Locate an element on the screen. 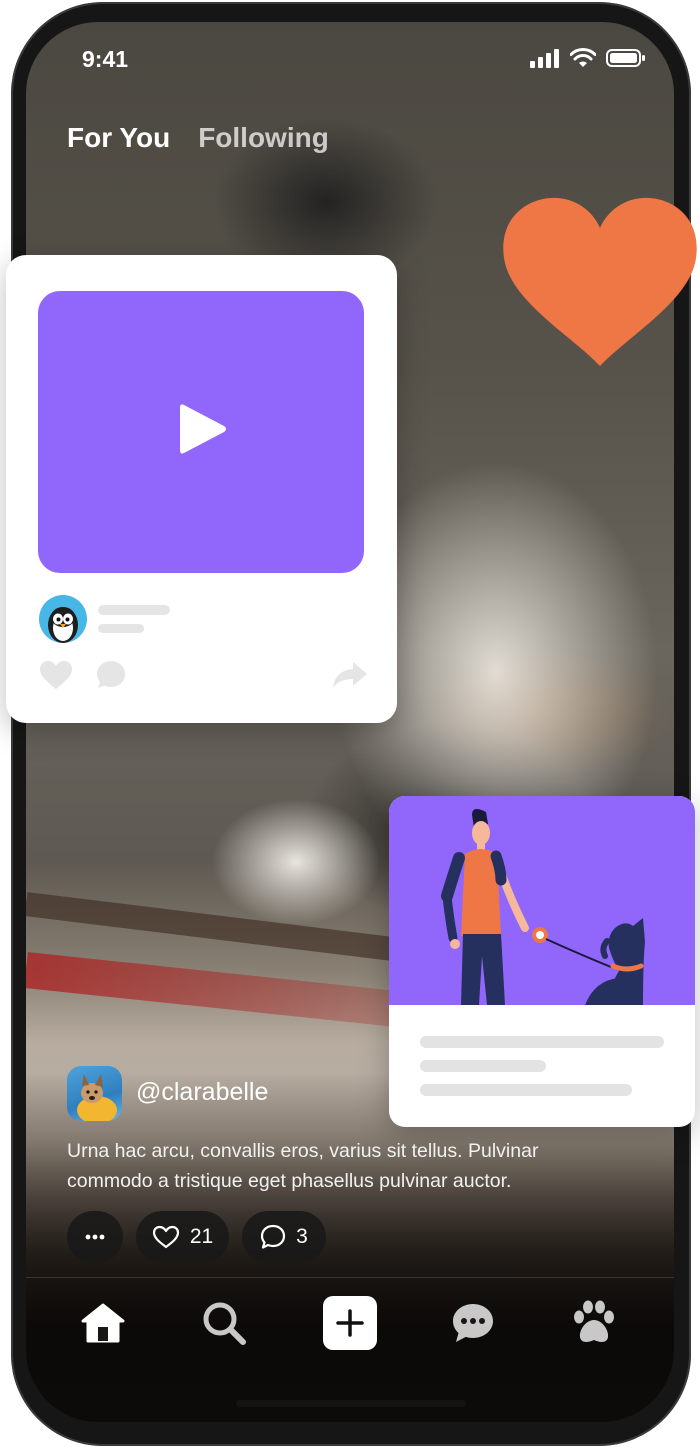  battery-icon is located at coordinates (625, 58).